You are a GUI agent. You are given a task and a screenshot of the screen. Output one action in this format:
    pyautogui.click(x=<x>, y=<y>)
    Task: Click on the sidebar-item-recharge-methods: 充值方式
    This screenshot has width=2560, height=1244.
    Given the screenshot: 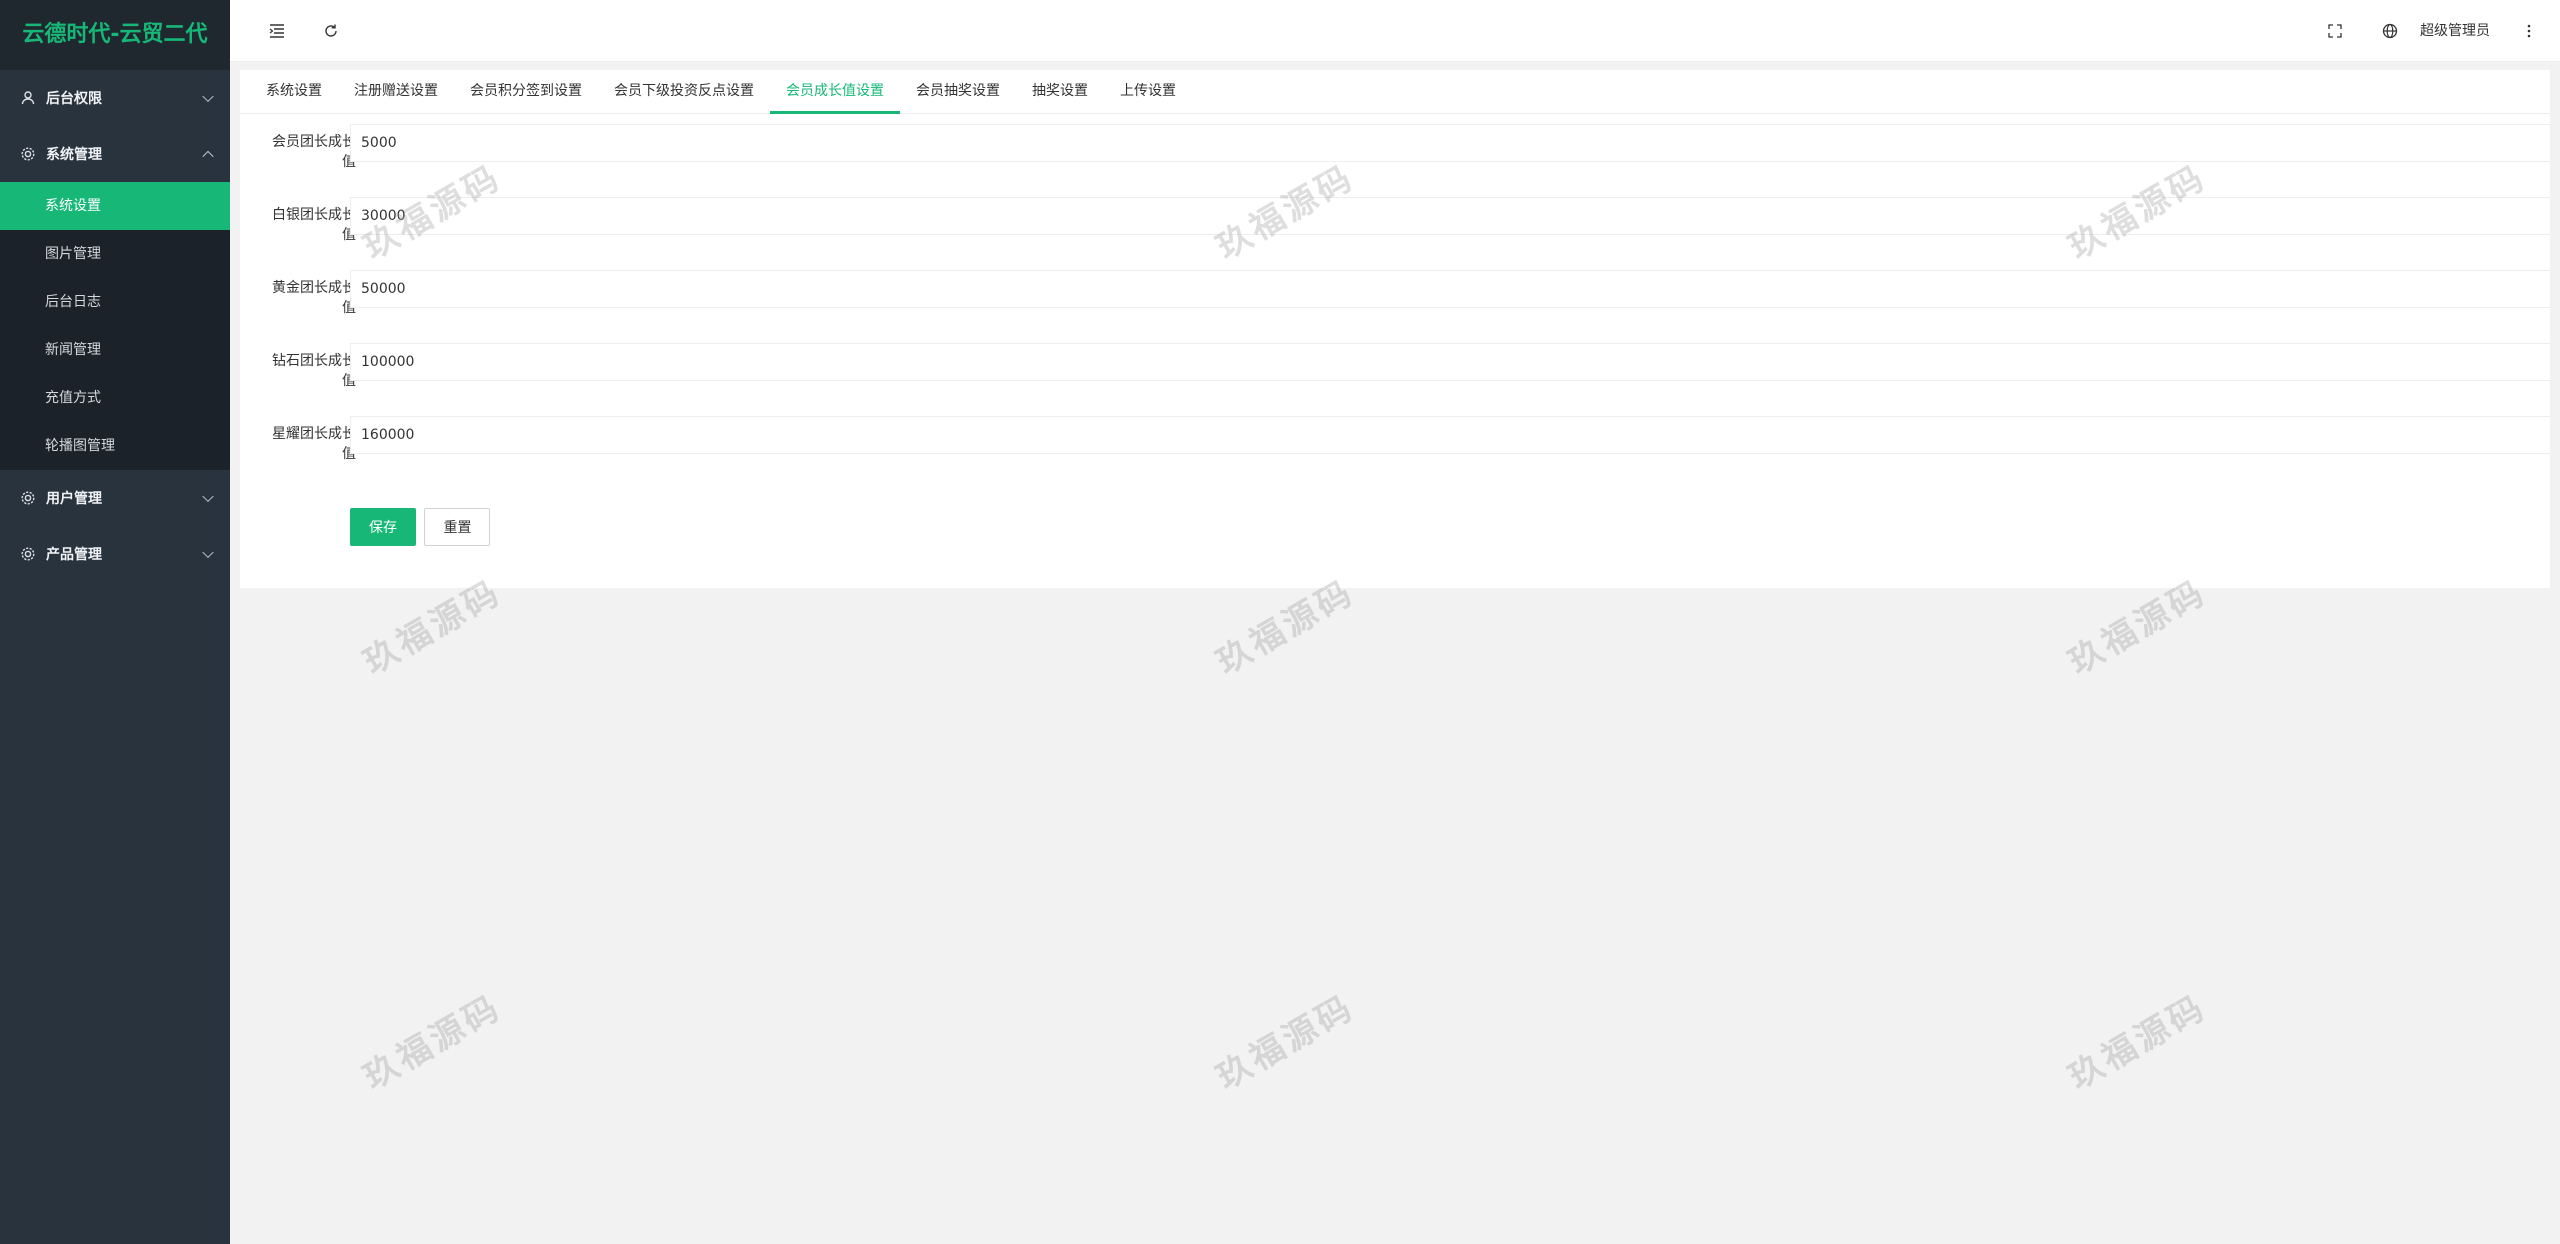 What is the action you would take?
    pyautogui.click(x=115, y=398)
    